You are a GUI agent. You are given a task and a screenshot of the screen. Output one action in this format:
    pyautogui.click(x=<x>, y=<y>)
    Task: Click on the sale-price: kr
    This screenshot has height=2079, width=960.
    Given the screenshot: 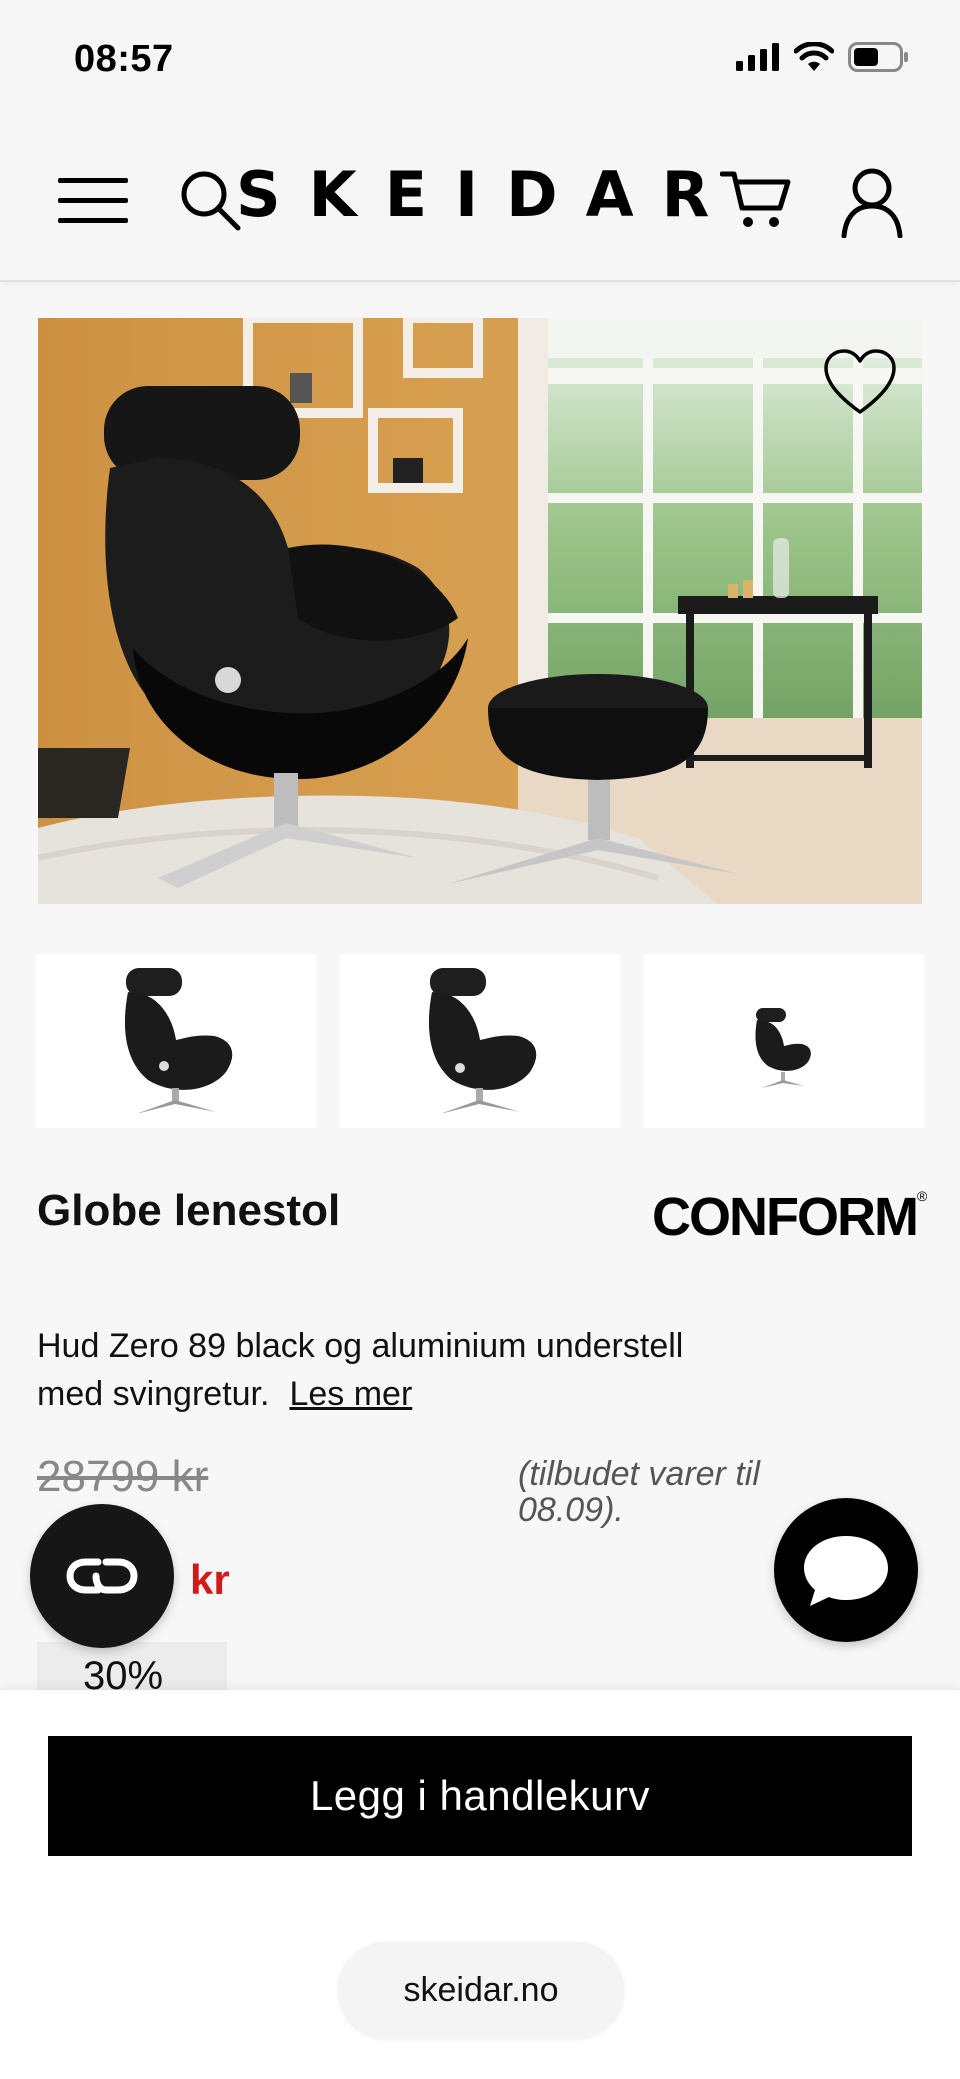 What is the action you would take?
    pyautogui.click(x=210, y=1579)
    